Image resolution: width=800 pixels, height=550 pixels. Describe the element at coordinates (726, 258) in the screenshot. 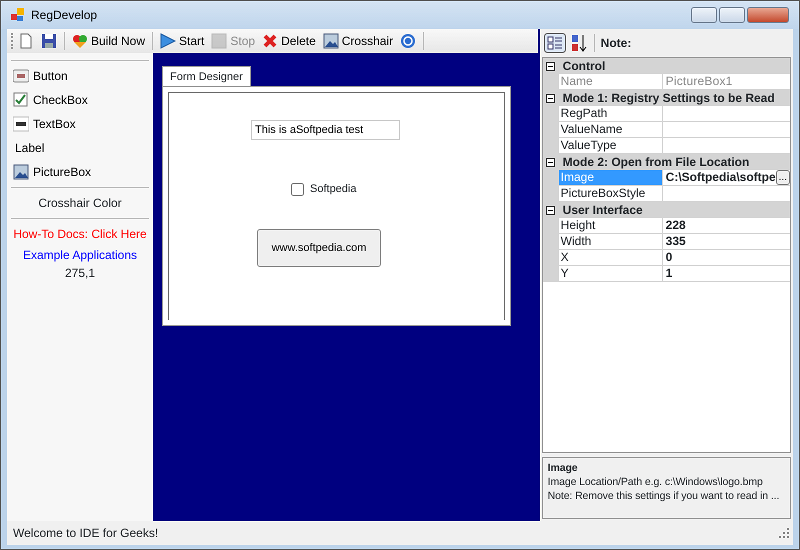

I see `property-value: 0` at that location.